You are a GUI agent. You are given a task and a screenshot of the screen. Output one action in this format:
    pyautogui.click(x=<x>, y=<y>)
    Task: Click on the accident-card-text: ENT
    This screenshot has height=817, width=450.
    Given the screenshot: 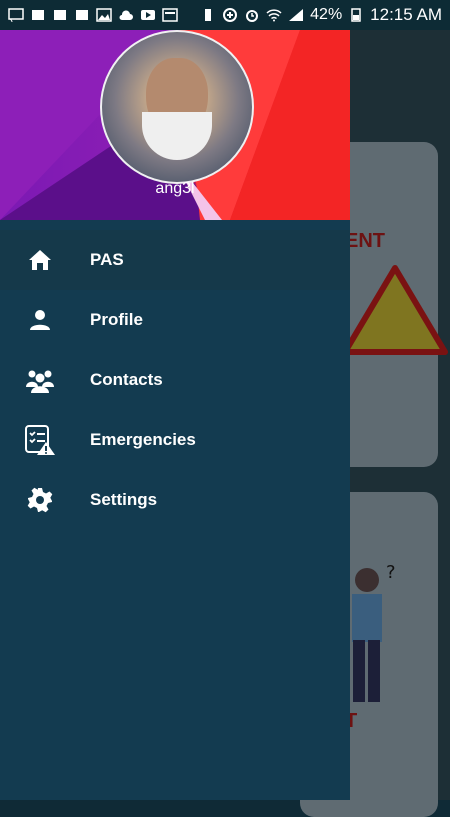 What is the action you would take?
    pyautogui.click(x=365, y=241)
    